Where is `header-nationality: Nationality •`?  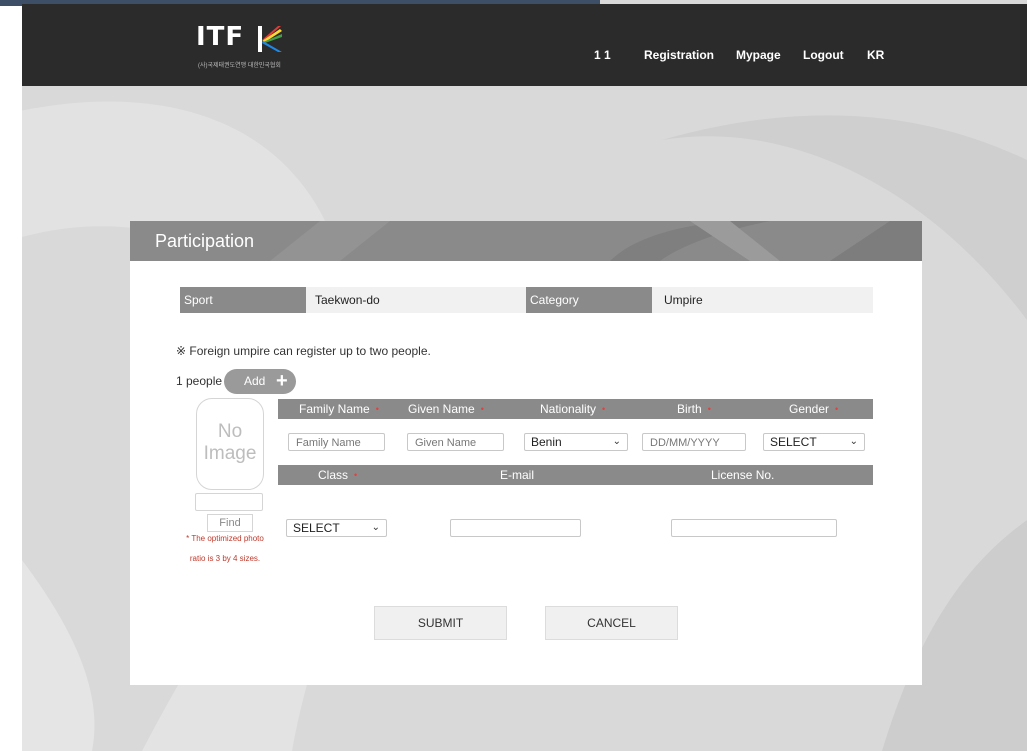
header-nationality: Nationality • is located at coordinates (573, 409).